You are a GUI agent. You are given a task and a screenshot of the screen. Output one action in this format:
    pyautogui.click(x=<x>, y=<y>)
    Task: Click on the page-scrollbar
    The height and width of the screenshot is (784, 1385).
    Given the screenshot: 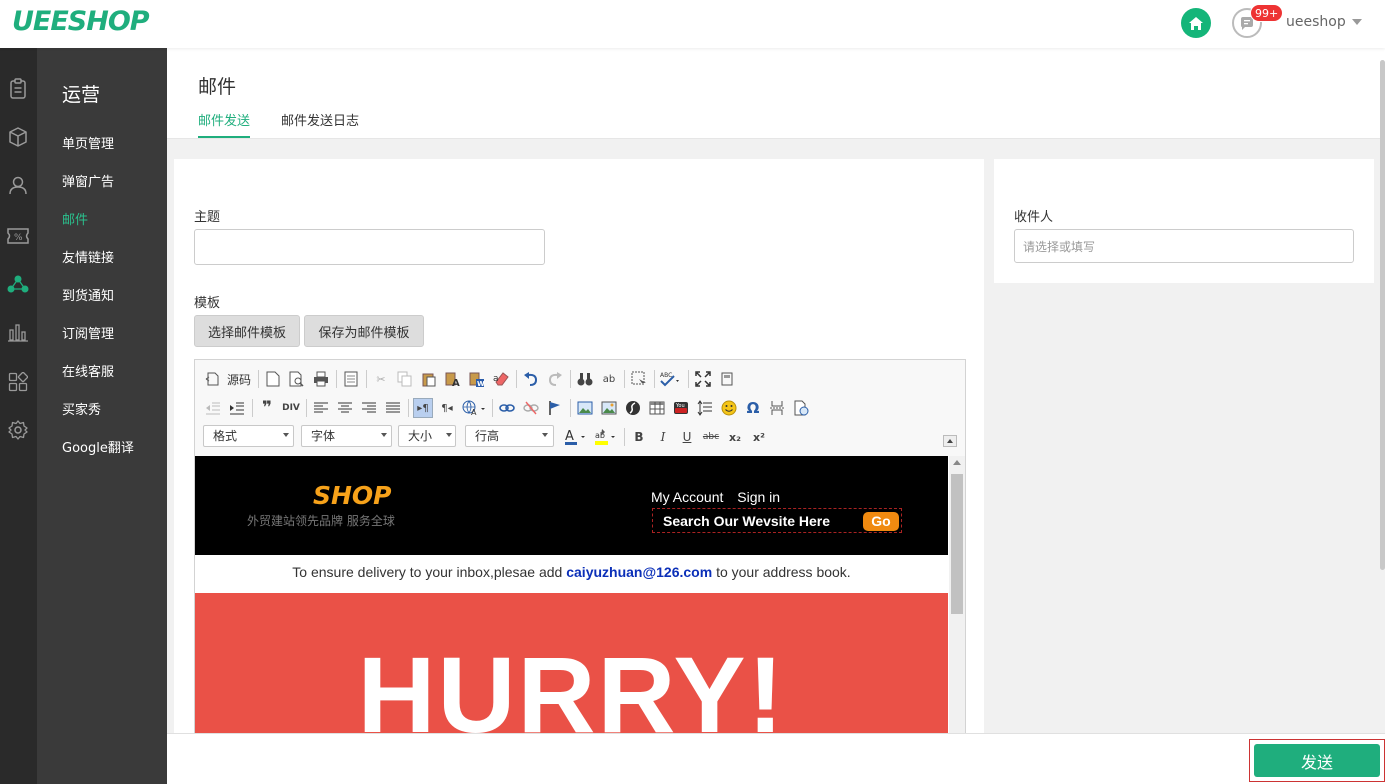 What is the action you would take?
    pyautogui.click(x=1382, y=315)
    